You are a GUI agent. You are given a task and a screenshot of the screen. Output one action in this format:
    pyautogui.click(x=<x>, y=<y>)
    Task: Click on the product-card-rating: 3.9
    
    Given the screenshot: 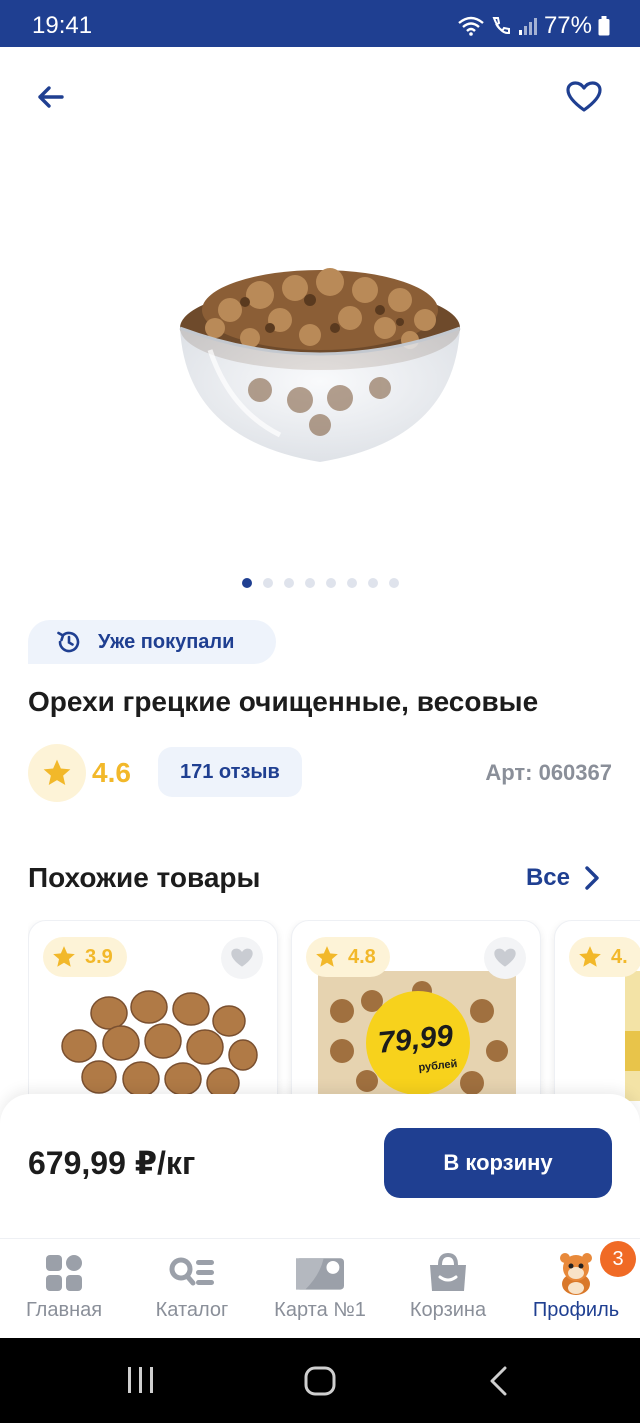 What is the action you would take?
    pyautogui.click(x=85, y=957)
    